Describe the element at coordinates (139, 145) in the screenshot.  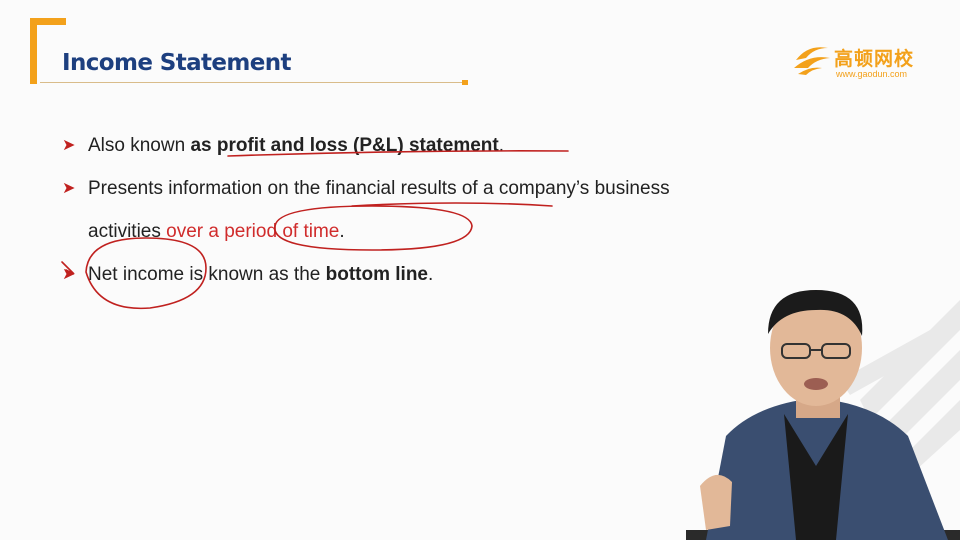
I see `bullet-text: Also known` at that location.